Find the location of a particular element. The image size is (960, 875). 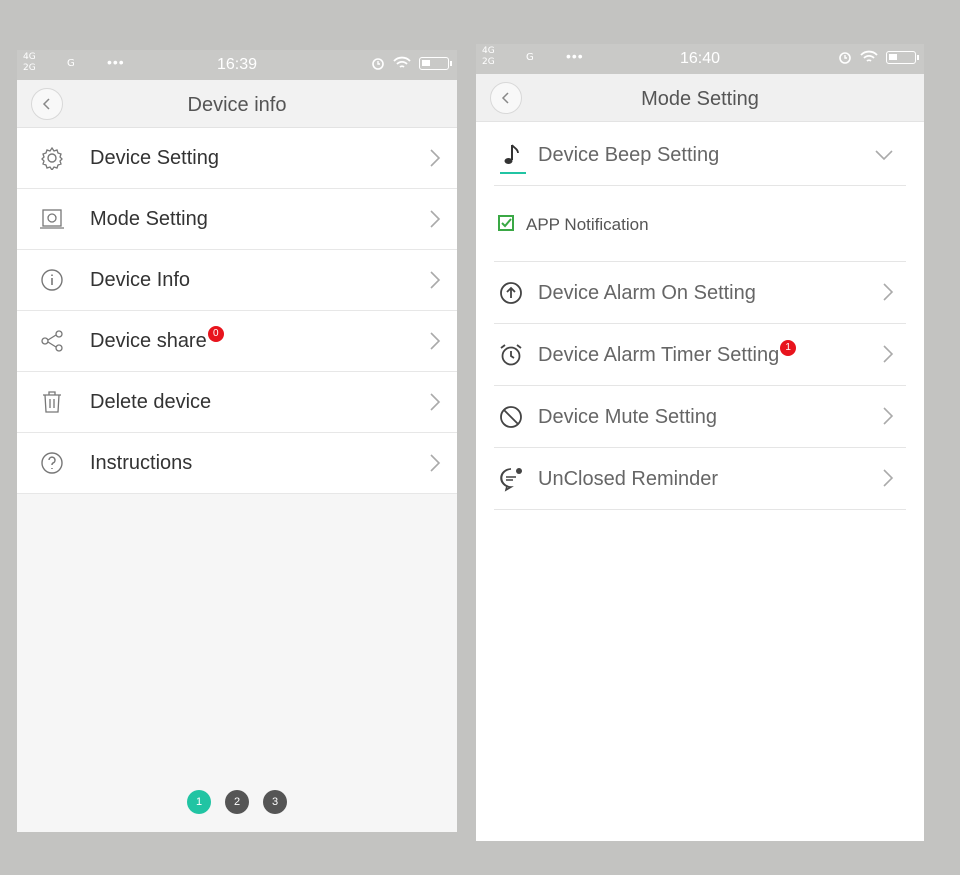

menu-item-device-setting: Device Setting is located at coordinates (237, 158).